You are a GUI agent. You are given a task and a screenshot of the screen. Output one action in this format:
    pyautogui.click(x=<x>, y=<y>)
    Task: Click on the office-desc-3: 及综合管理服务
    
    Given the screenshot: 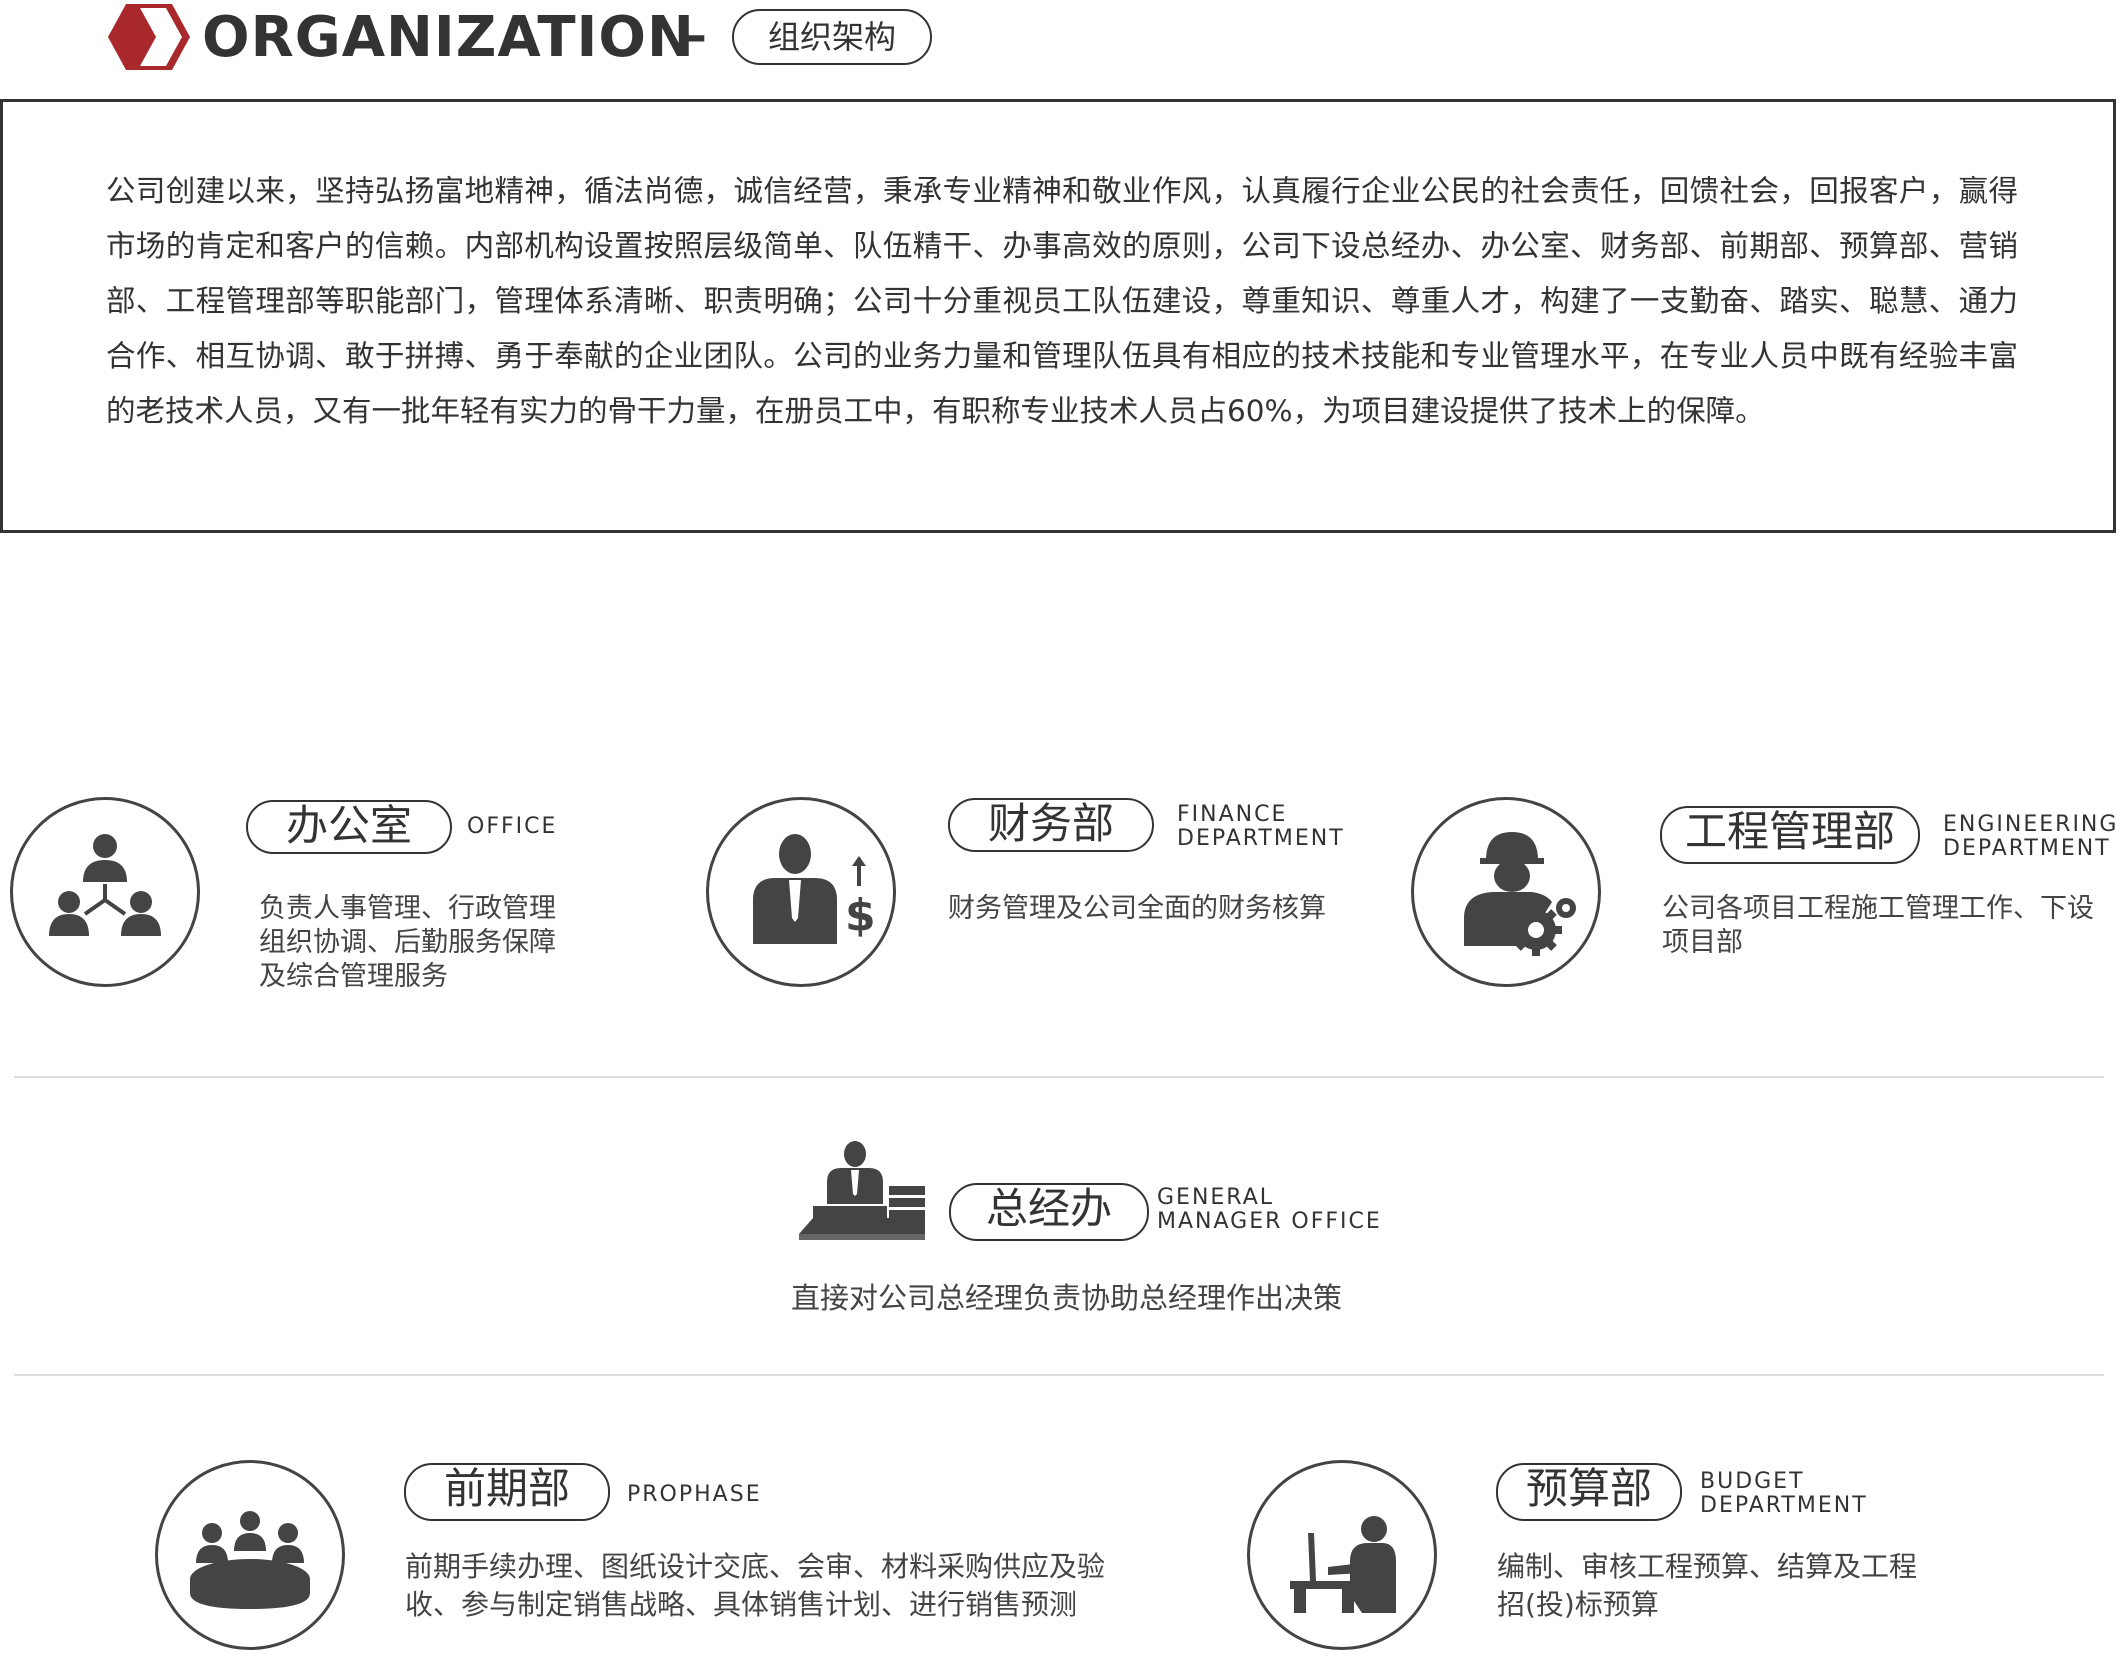 What is the action you would take?
    pyautogui.click(x=353, y=976)
    